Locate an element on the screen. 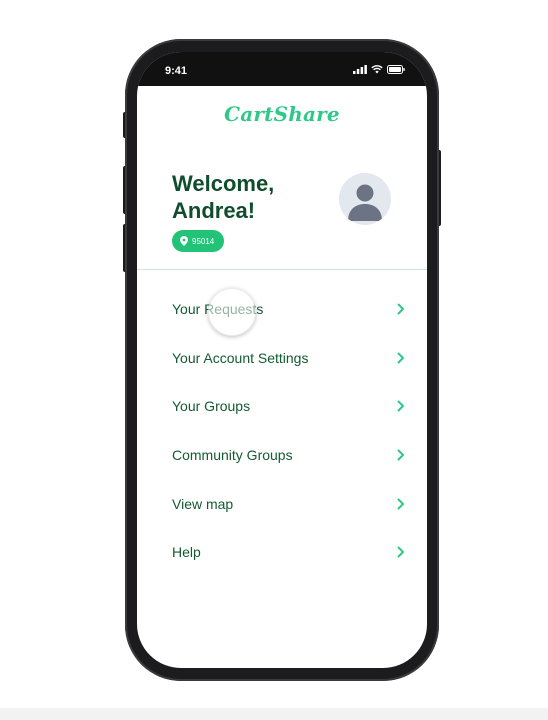  status-icons is located at coordinates (379, 69).